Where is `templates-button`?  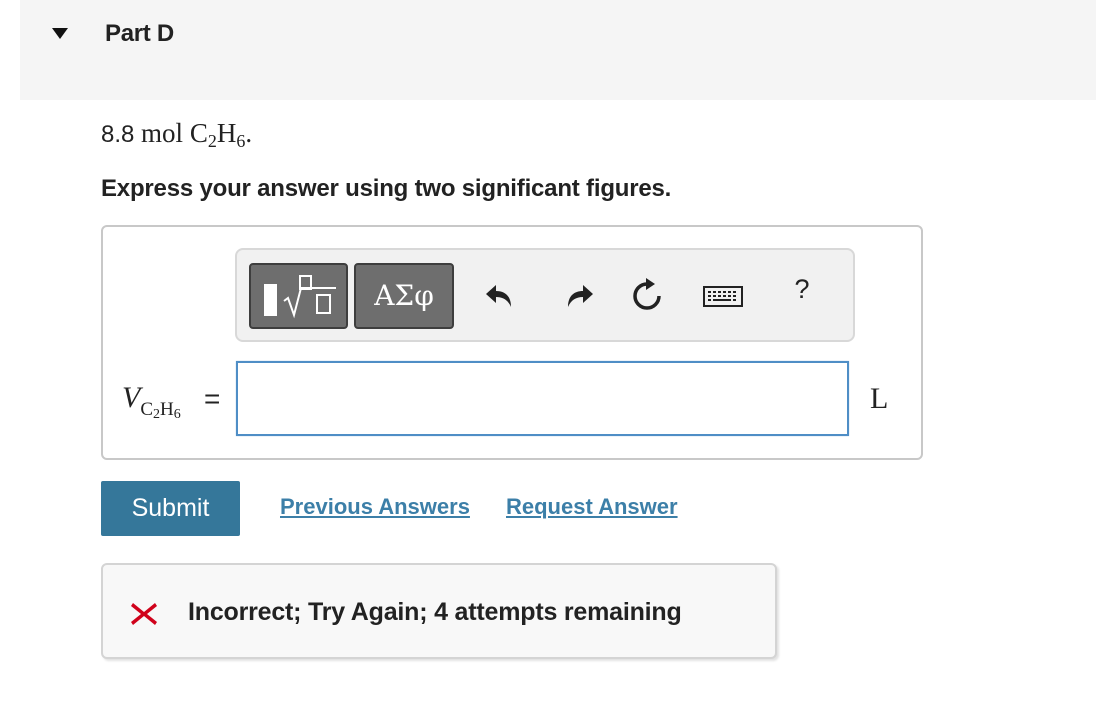 templates-button is located at coordinates (298, 296).